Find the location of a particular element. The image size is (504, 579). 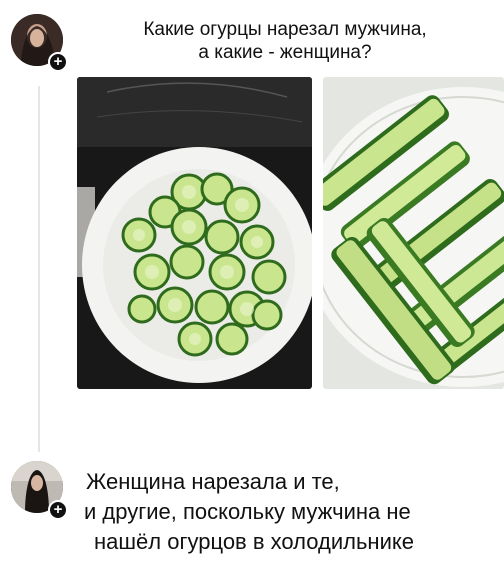

reply-text-line: Женщина нарезала и те, is located at coordinates (213, 481).